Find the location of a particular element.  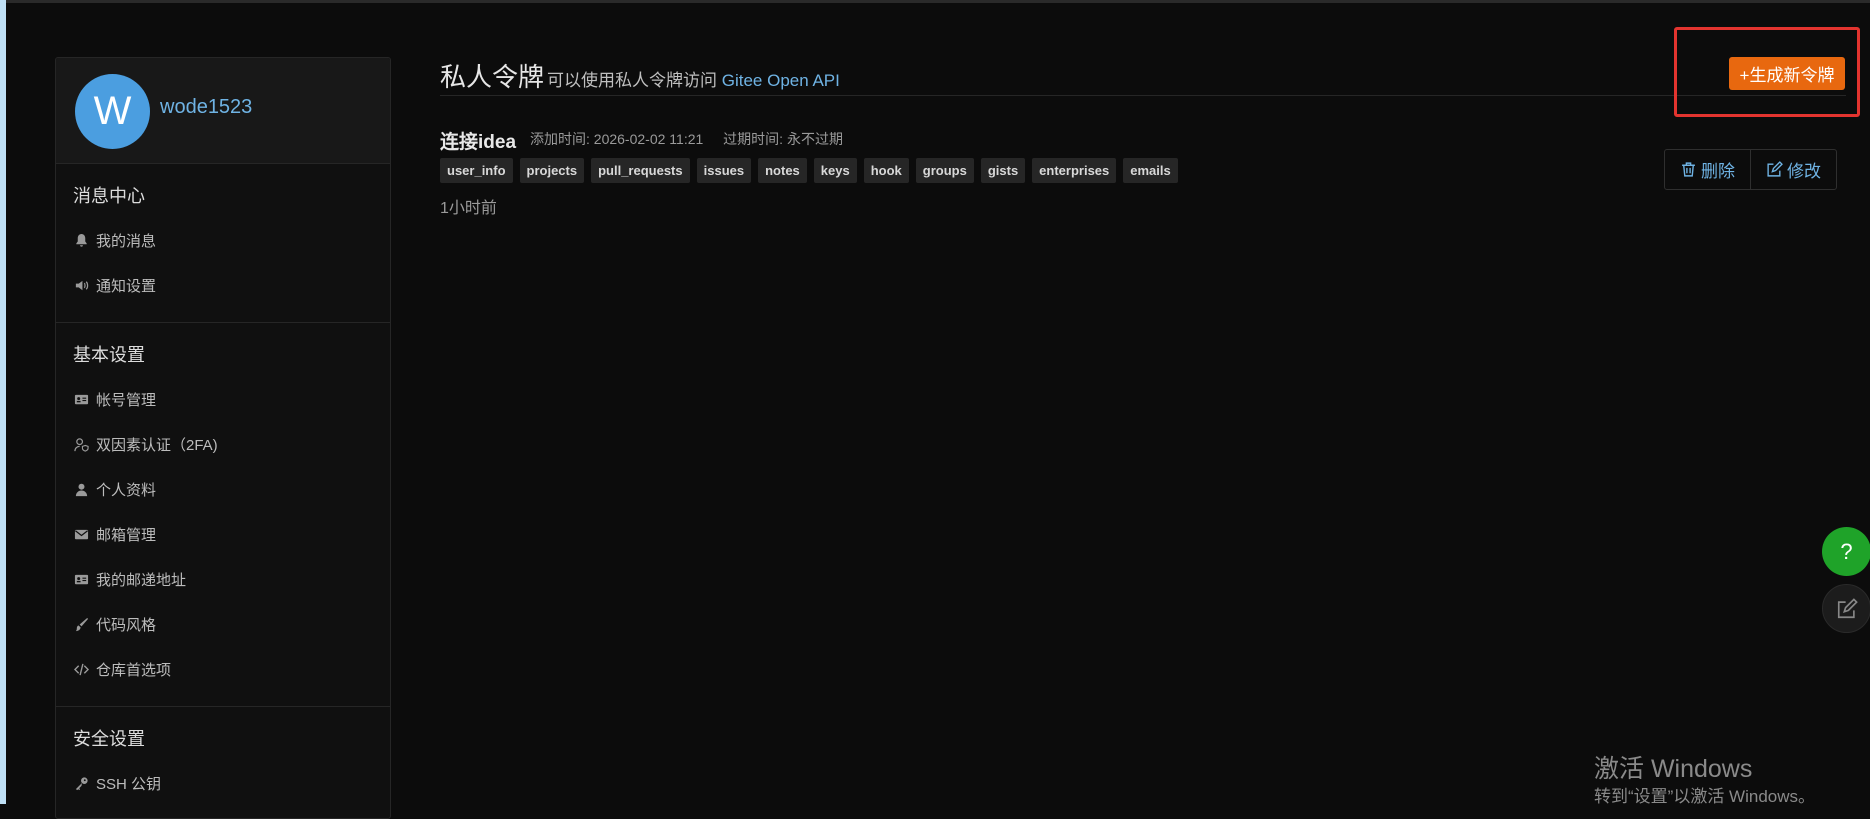

sidebar-item-email: 邮箱管理 is located at coordinates (223, 534).